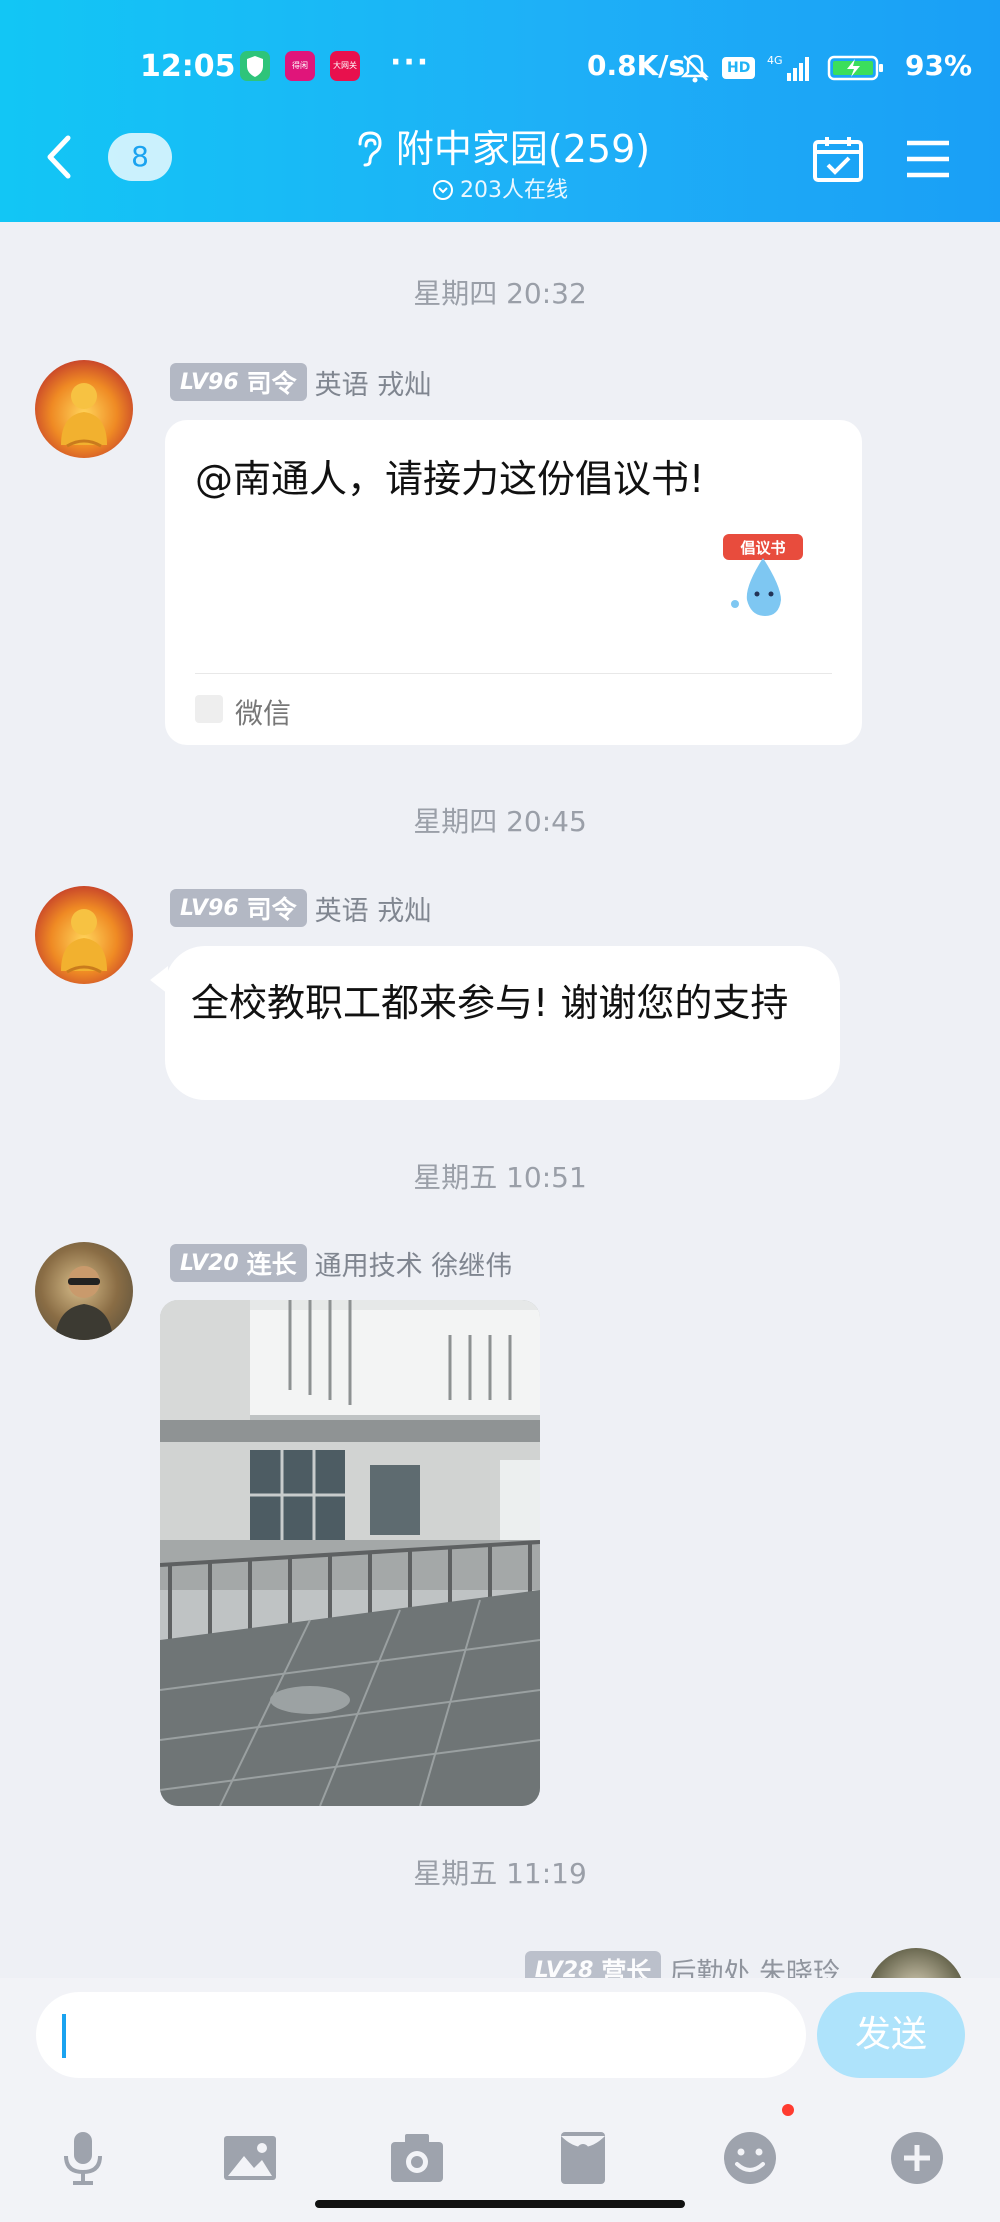 The height and width of the screenshot is (2222, 1000). What do you see at coordinates (838, 159) in the screenshot?
I see `calendar-check-icon` at bounding box center [838, 159].